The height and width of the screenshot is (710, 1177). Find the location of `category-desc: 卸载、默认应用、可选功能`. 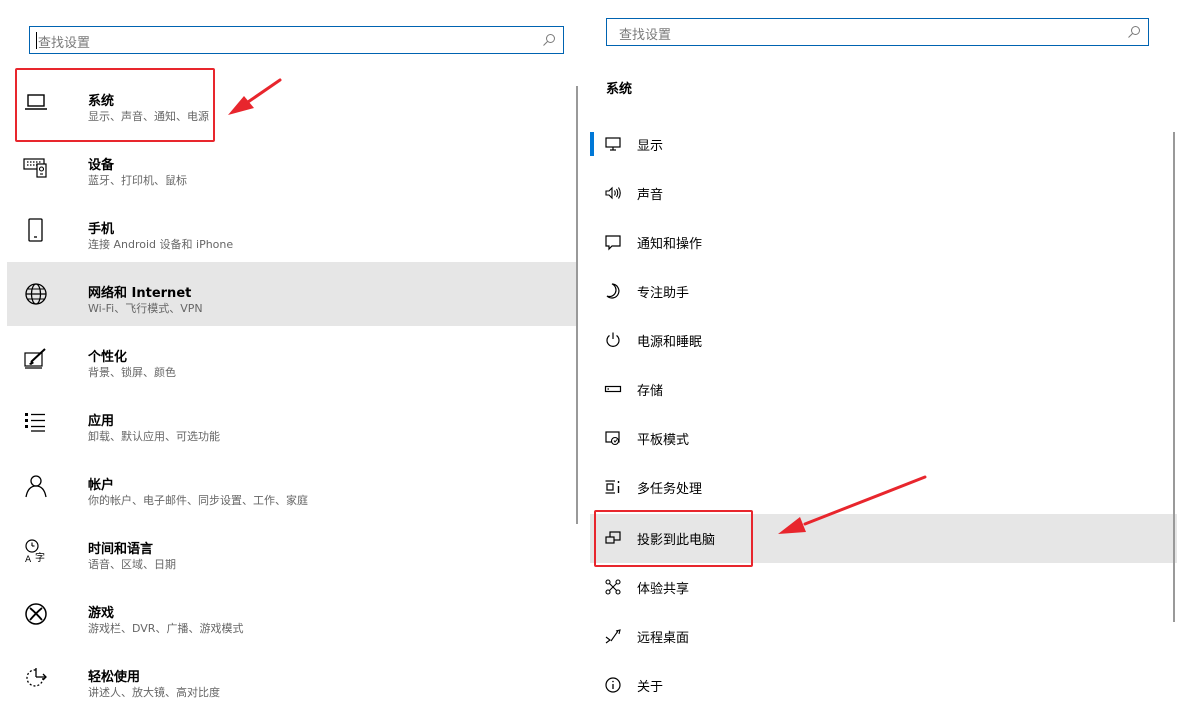

category-desc: 卸载、默认应用、可选功能 is located at coordinates (154, 436).